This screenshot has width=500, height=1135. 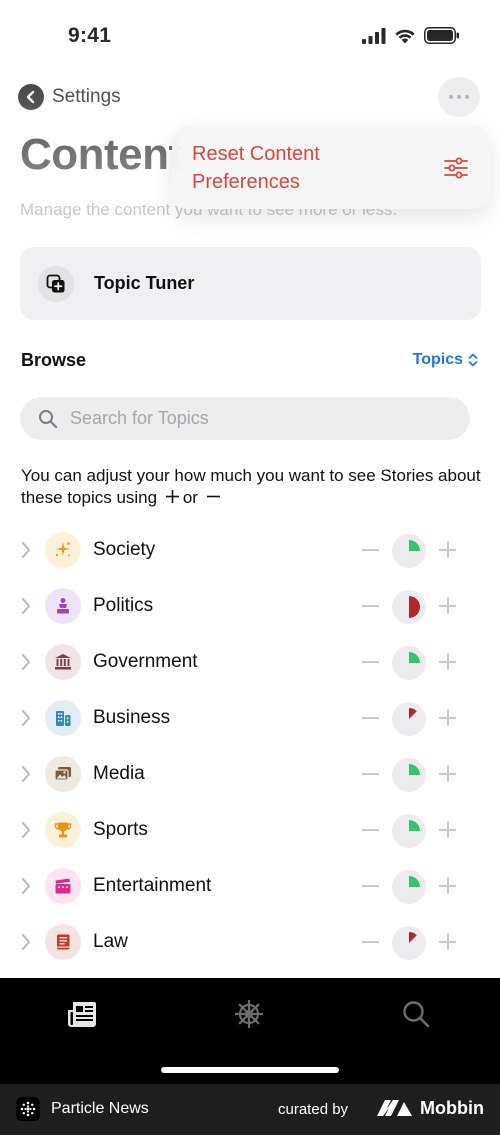 What do you see at coordinates (145, 661) in the screenshot?
I see `topic-label: Government` at bounding box center [145, 661].